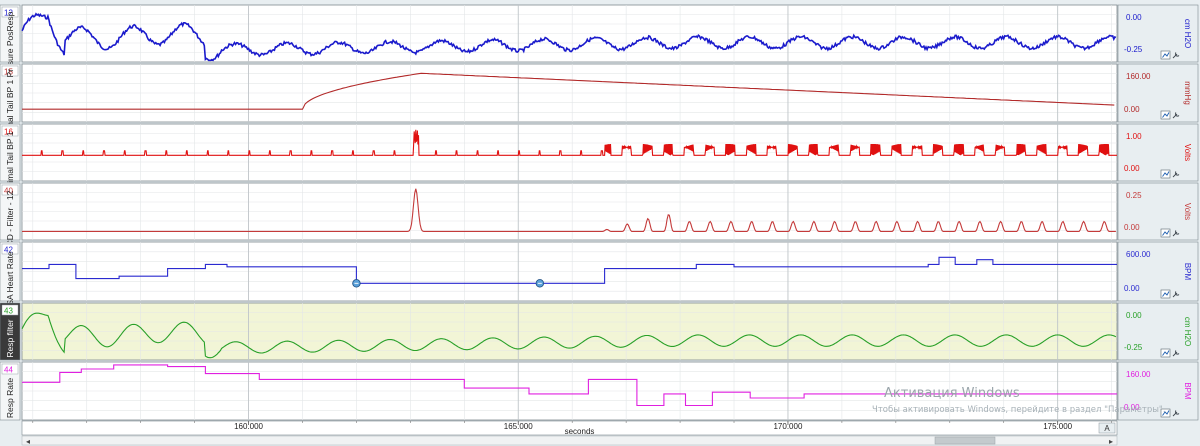 This screenshot has width=1200, height=446. Describe the element at coordinates (10, 100) in the screenshot. I see `channel-name: imal Tail BP 1 Pr` at that location.